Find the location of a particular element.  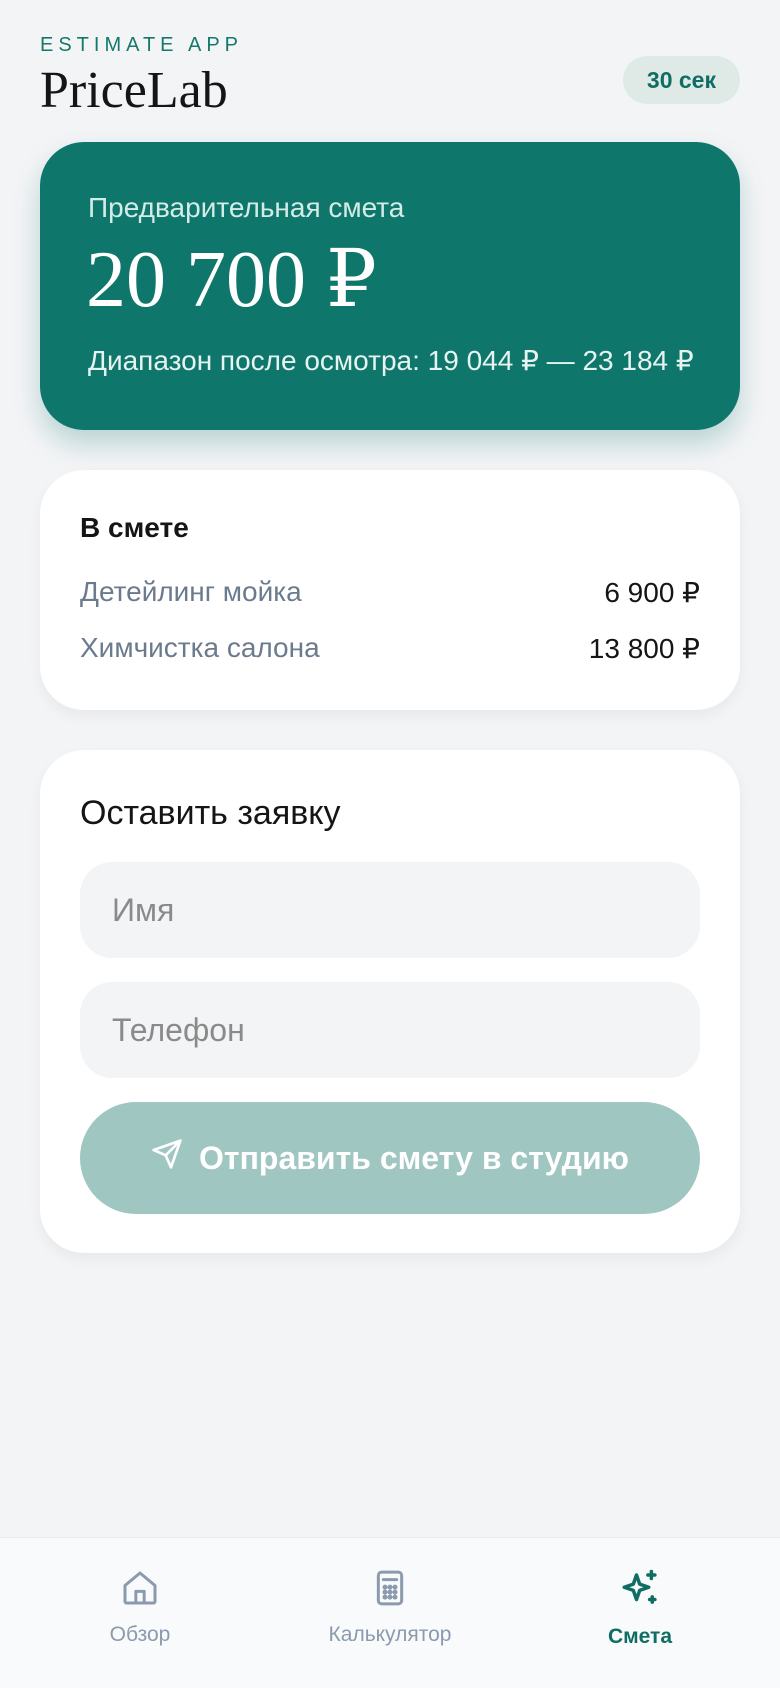

sparkle-icon is located at coordinates (640, 1591).